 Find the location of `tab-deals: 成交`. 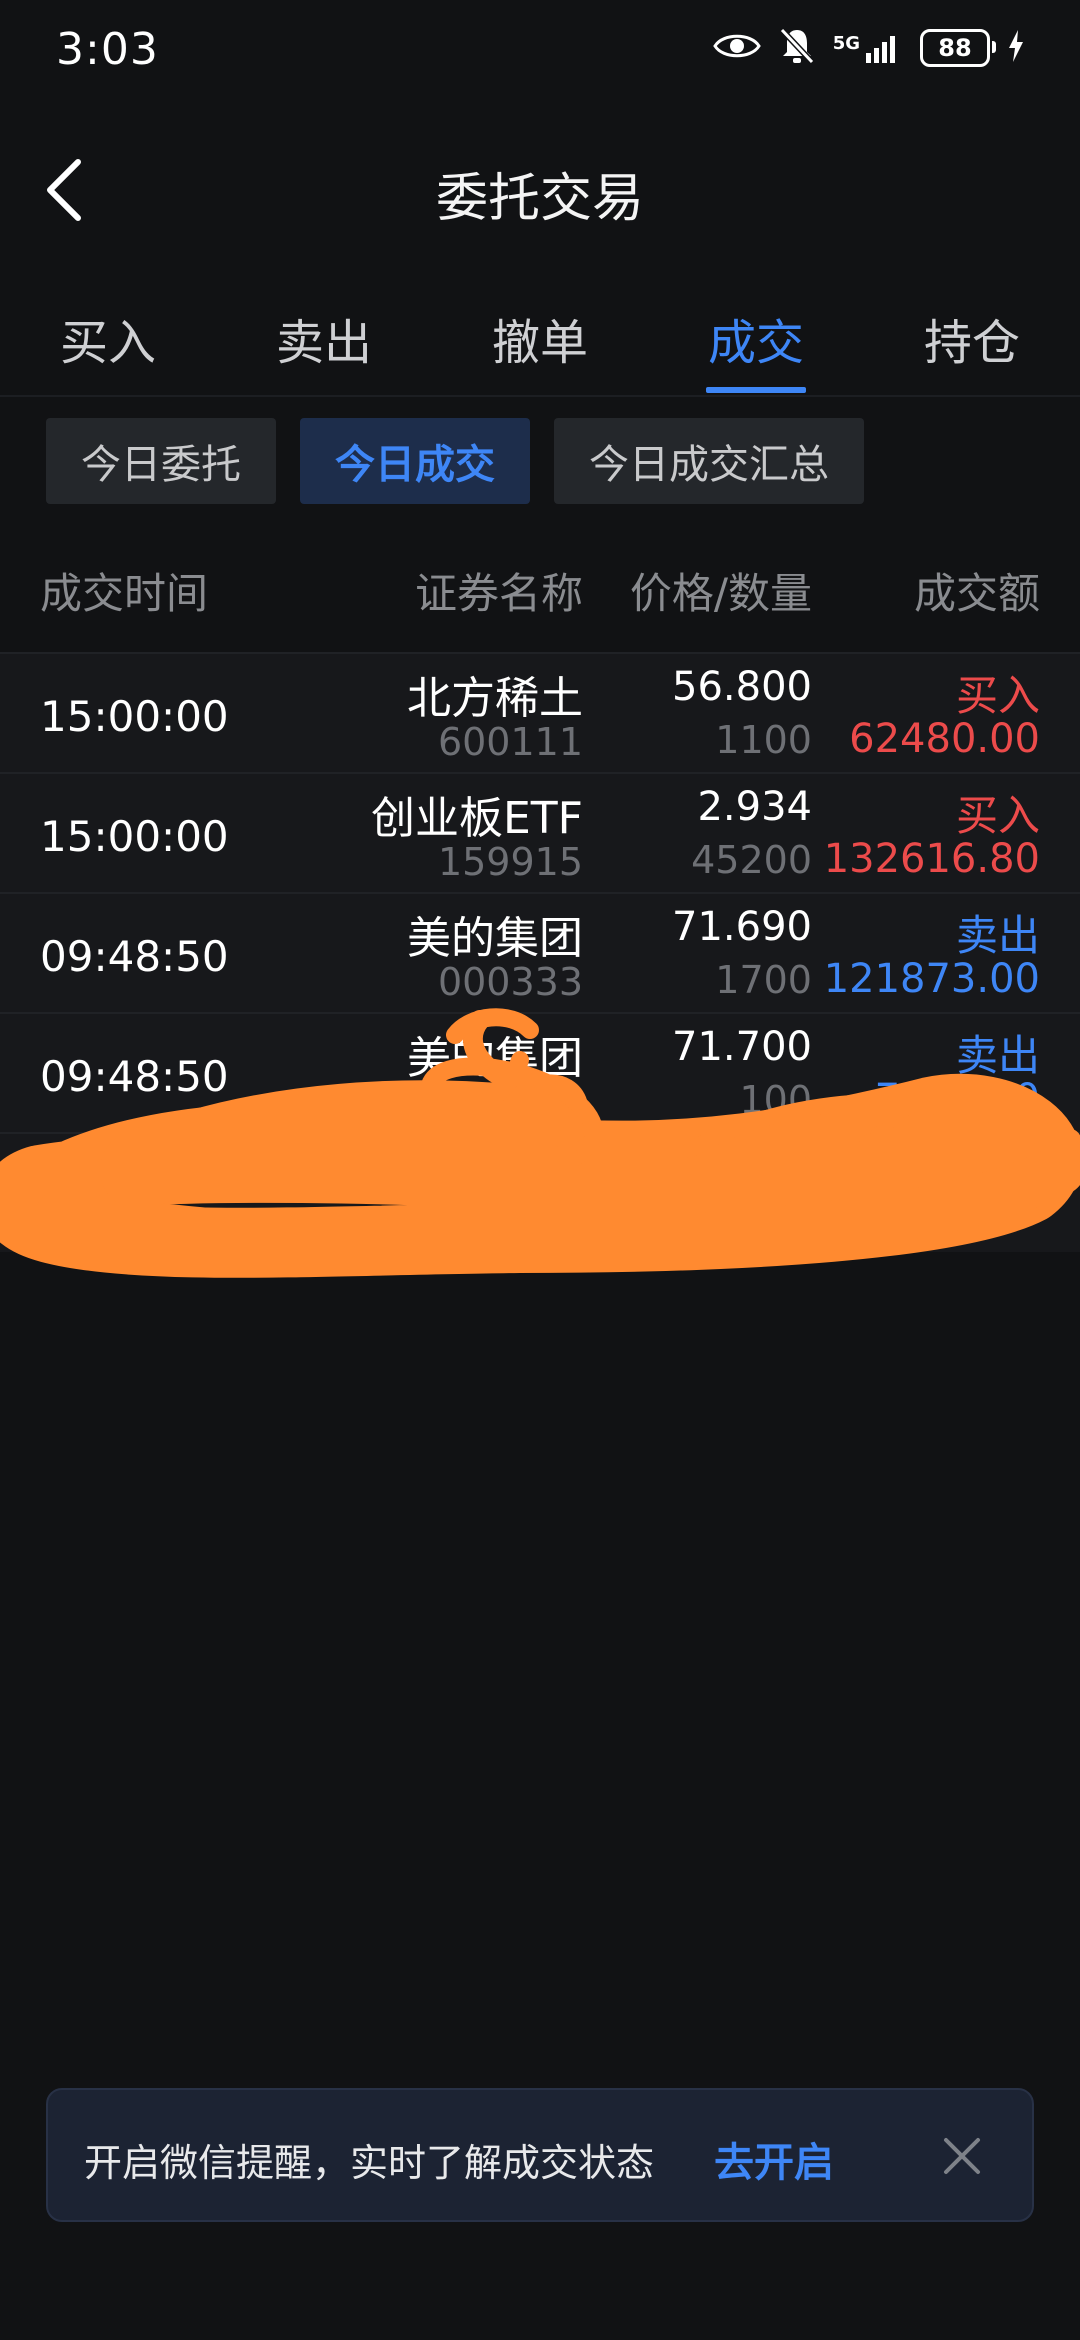

tab-deals: 成交 is located at coordinates (756, 340).